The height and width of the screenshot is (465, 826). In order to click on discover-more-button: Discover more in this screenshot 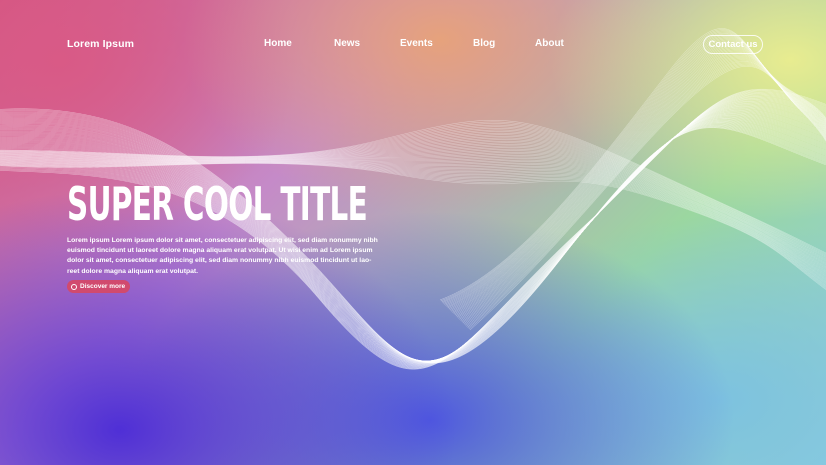, I will do `click(99, 286)`.